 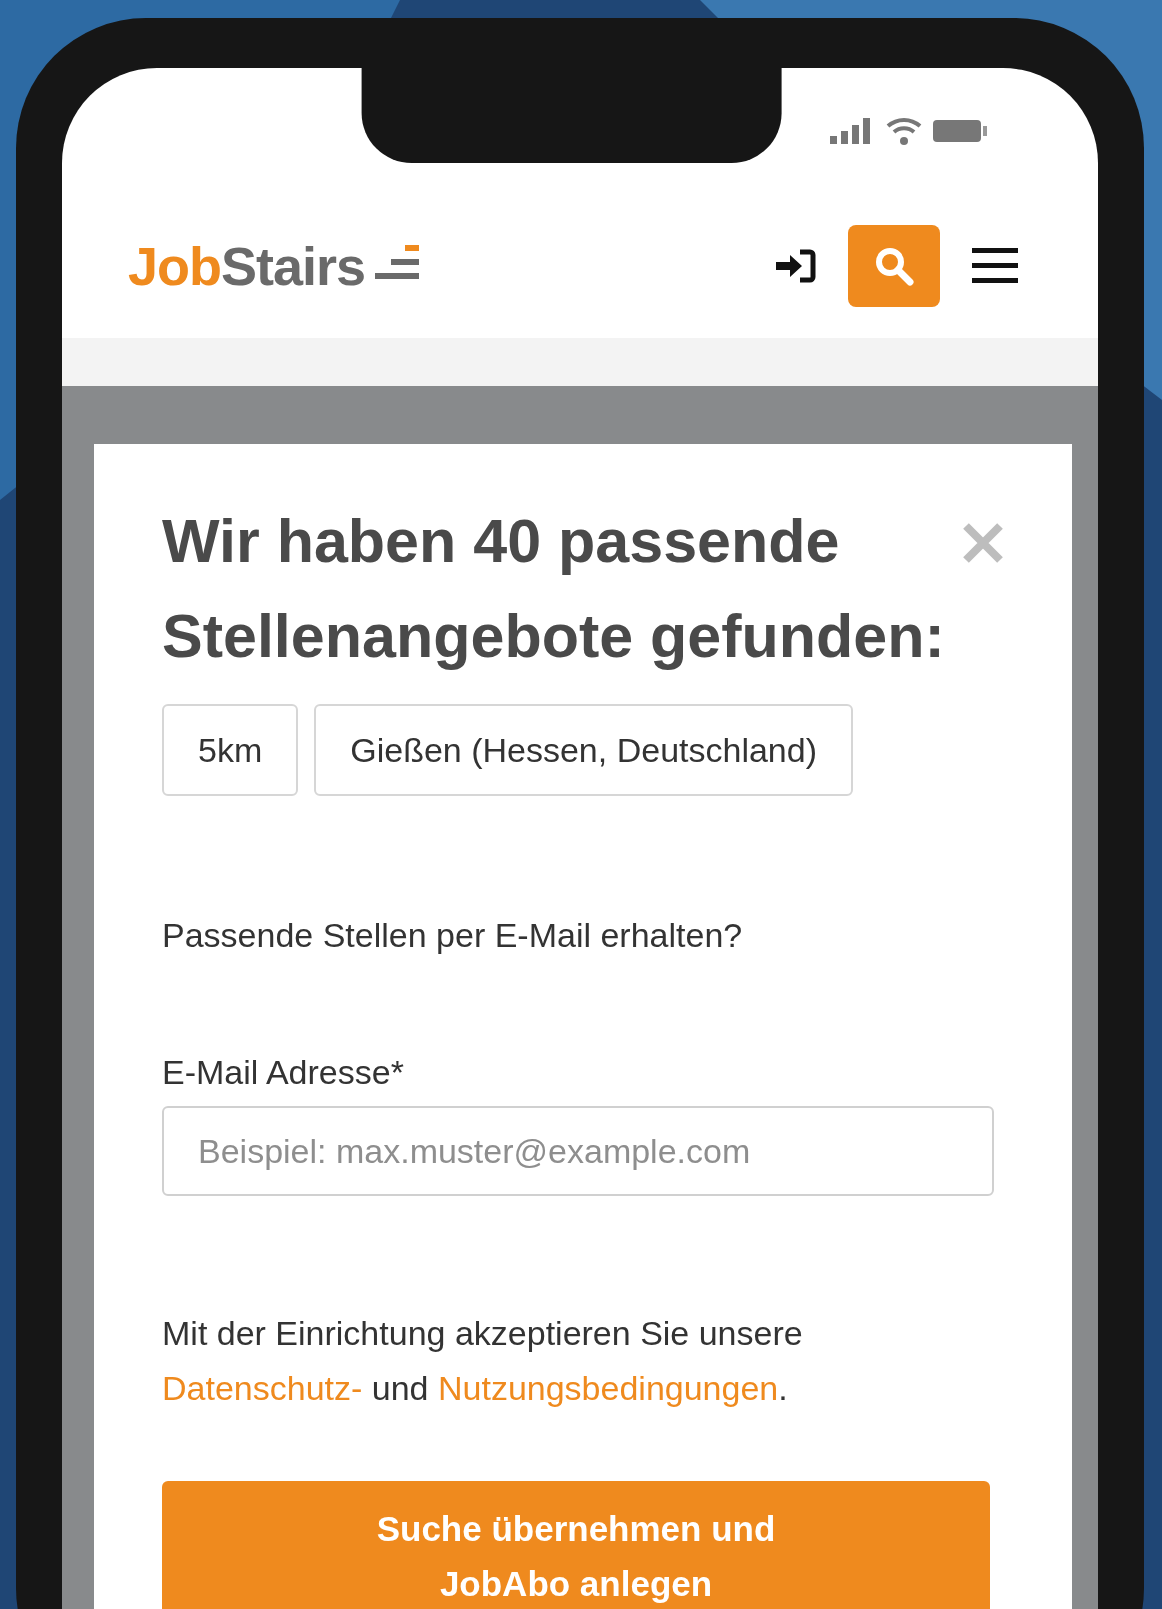 What do you see at coordinates (796, 265) in the screenshot?
I see `login-icon` at bounding box center [796, 265].